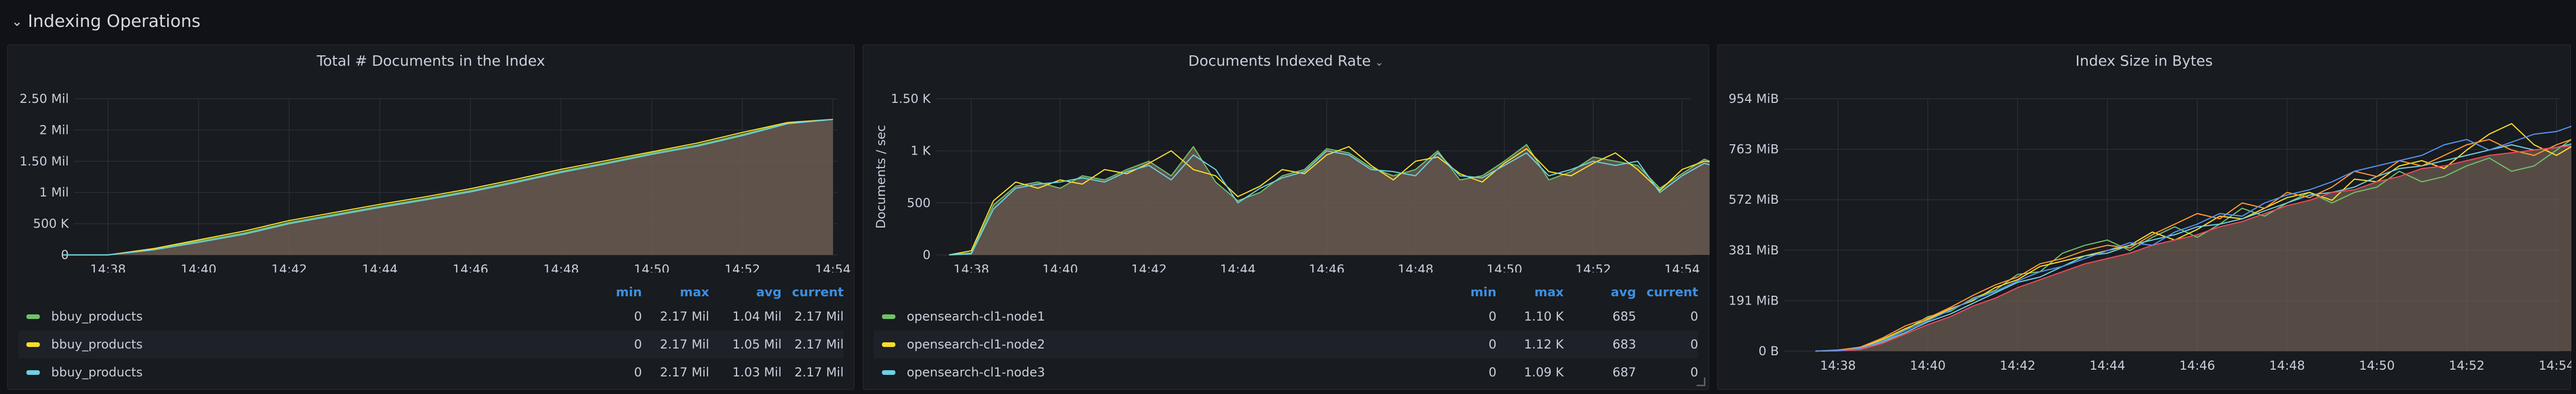 The height and width of the screenshot is (394, 2576). What do you see at coordinates (919, 202) in the screenshot?
I see `y-tick-label: 500` at bounding box center [919, 202].